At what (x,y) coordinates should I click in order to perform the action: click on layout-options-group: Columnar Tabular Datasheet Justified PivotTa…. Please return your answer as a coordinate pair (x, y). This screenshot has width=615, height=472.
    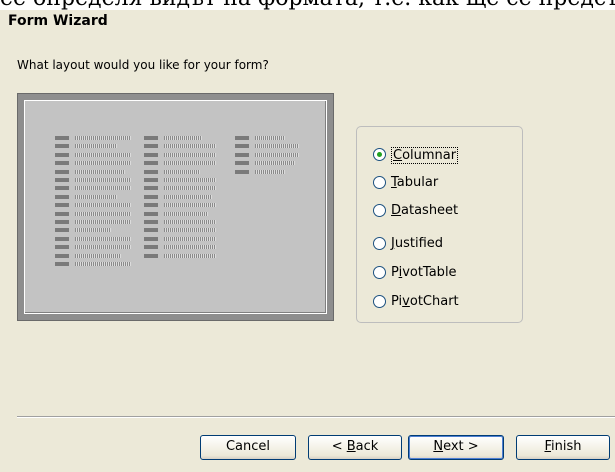
    Looking at the image, I should click on (439, 224).